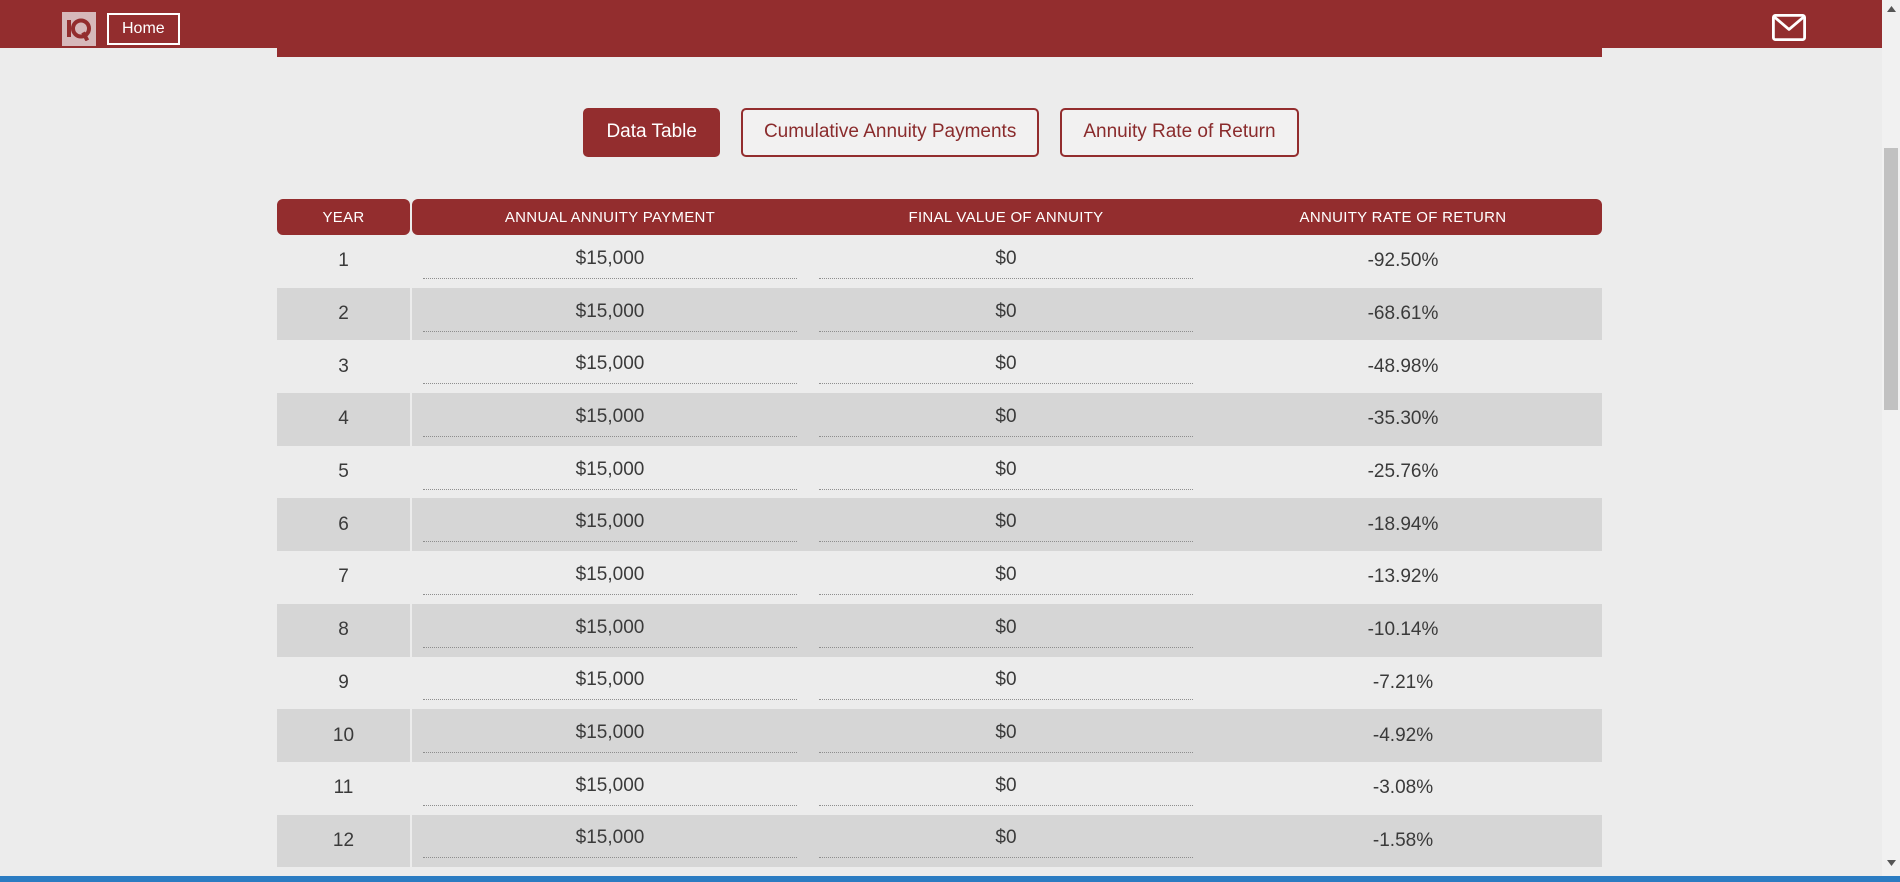 The height and width of the screenshot is (882, 1900). I want to click on top-navigation-inner: Home, so click(941, 28).